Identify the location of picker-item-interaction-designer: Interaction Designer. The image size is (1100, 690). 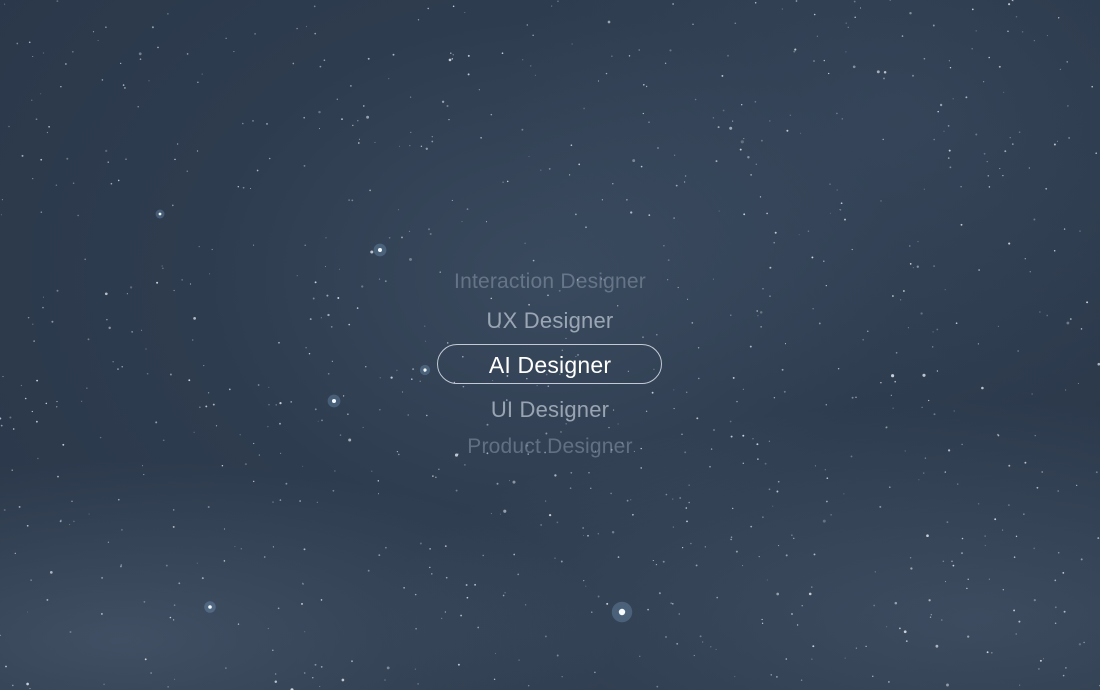
(550, 282).